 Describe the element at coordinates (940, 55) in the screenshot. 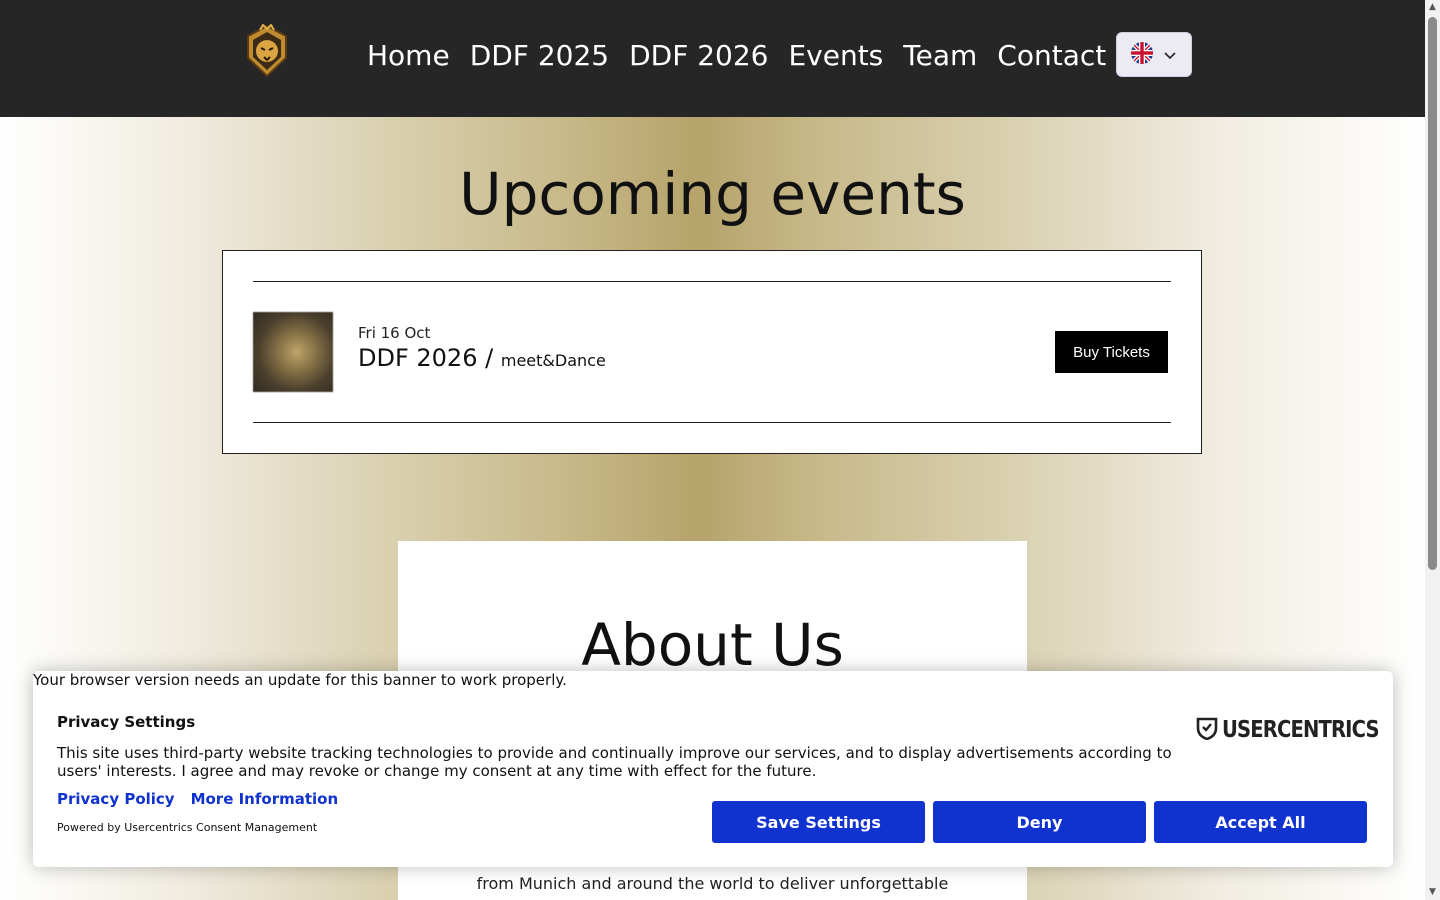

I see `nav-team: Team` at that location.